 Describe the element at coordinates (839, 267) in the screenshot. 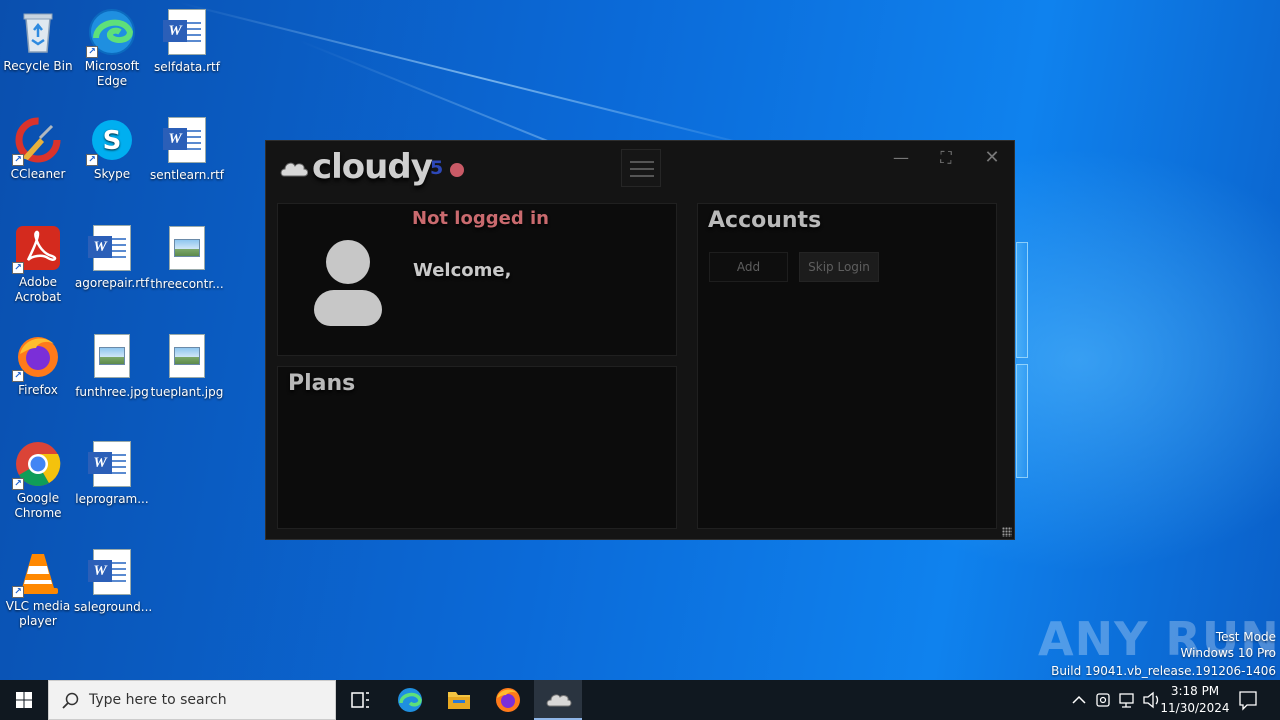

I see `skip-login-button: Skip Login` at that location.